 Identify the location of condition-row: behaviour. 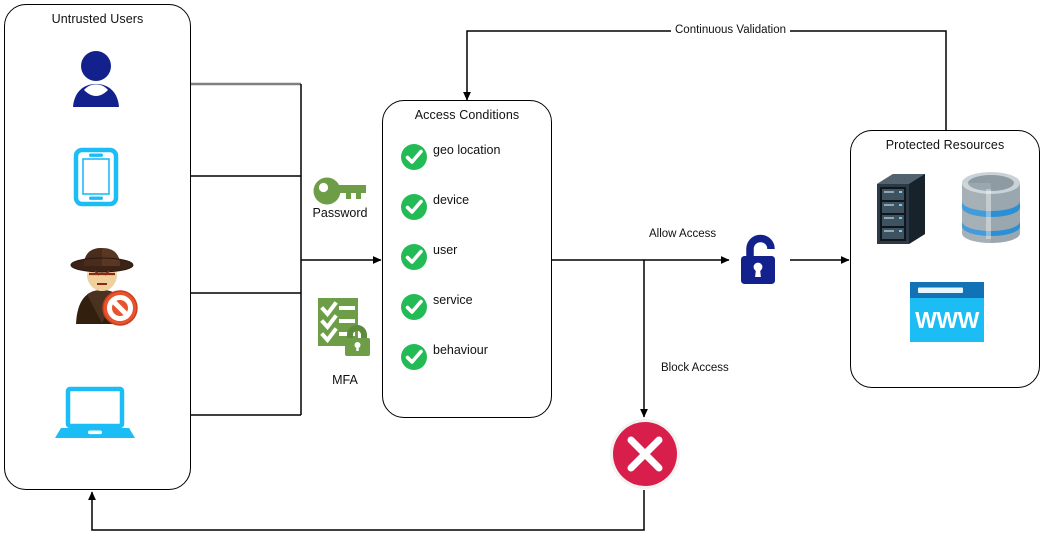
(444, 356).